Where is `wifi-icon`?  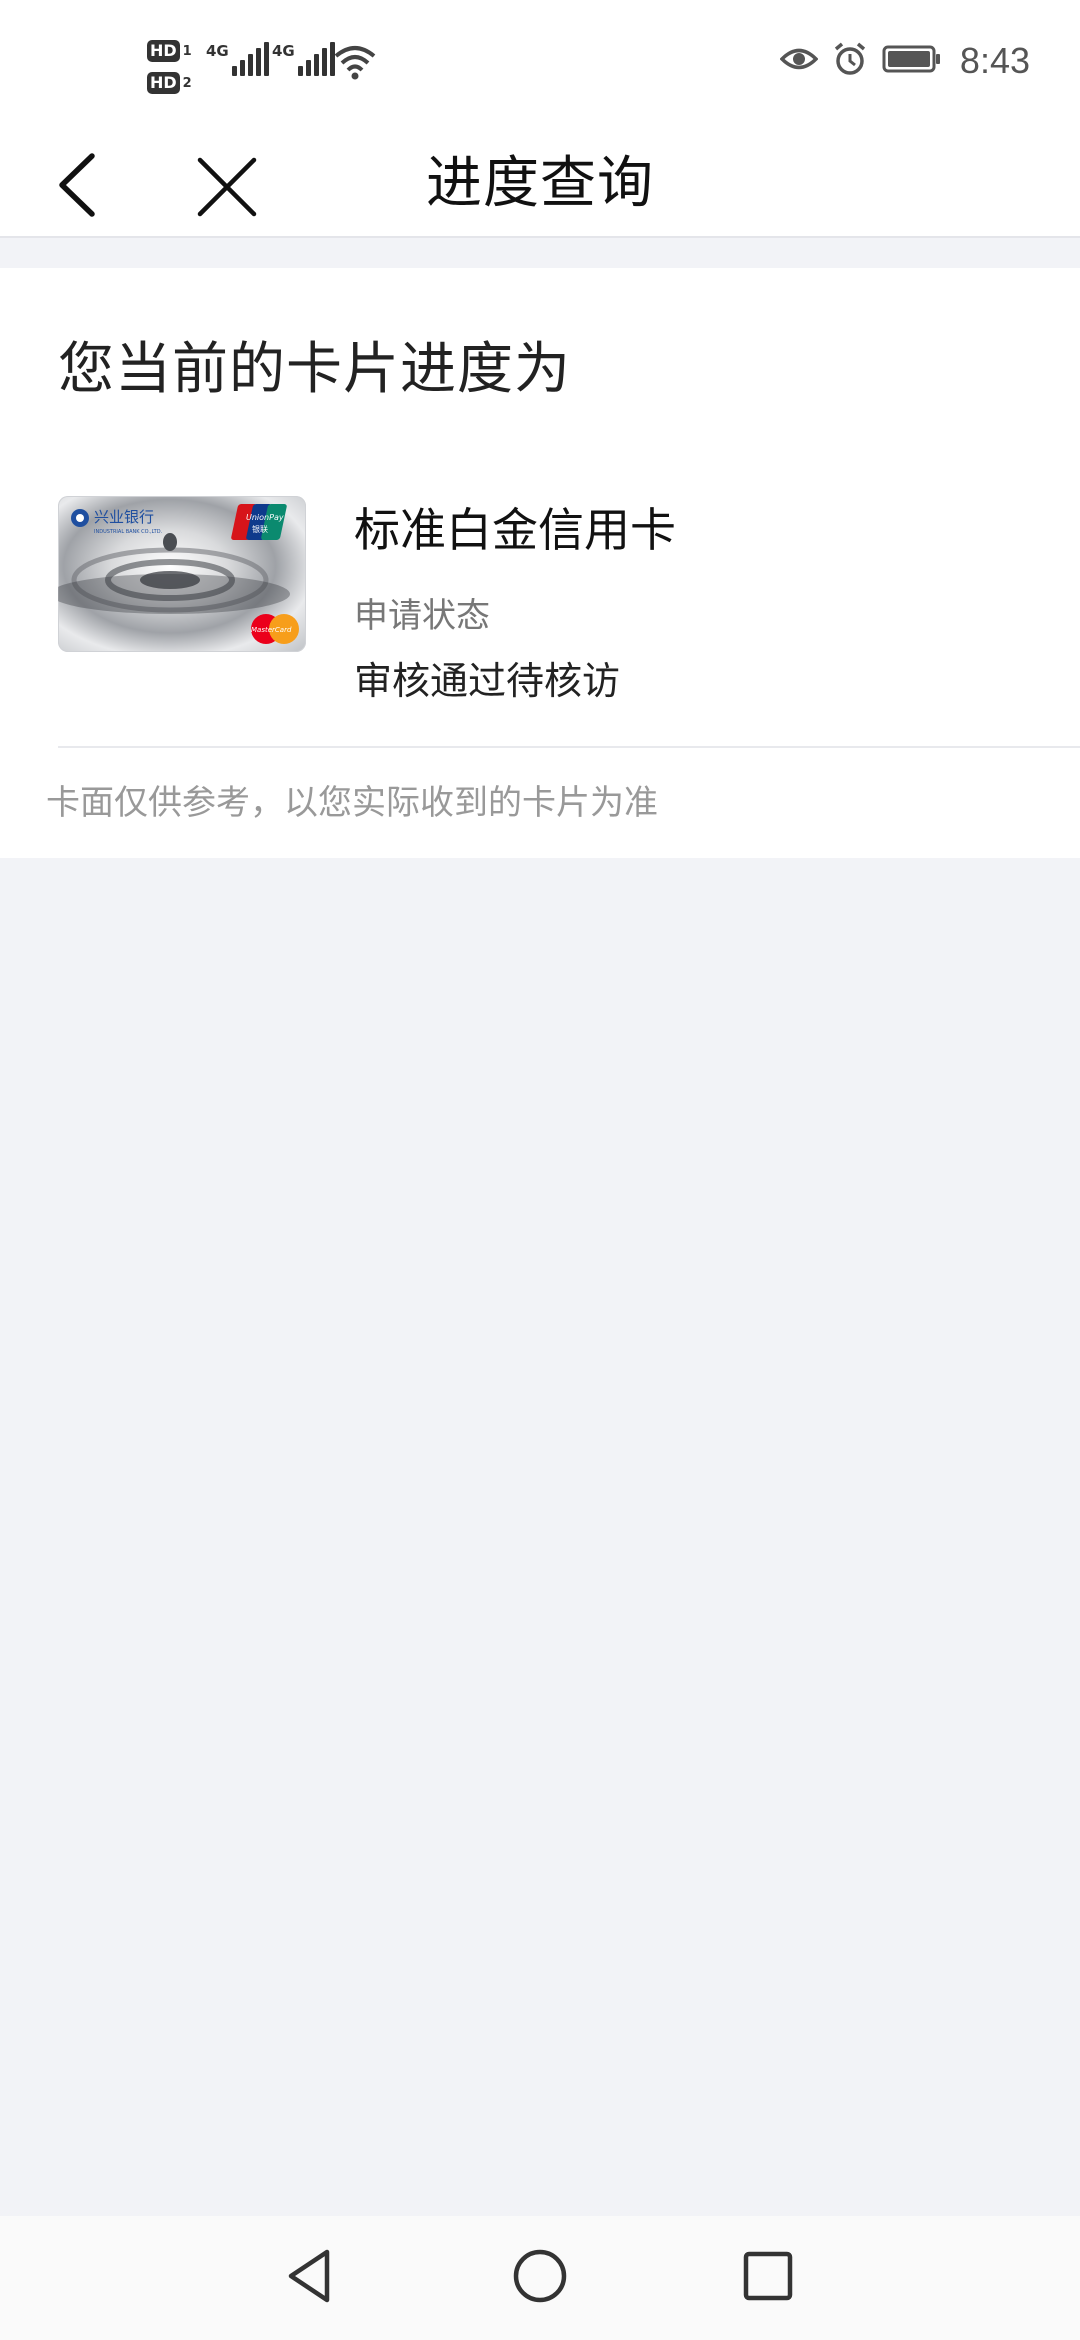 wifi-icon is located at coordinates (355, 64).